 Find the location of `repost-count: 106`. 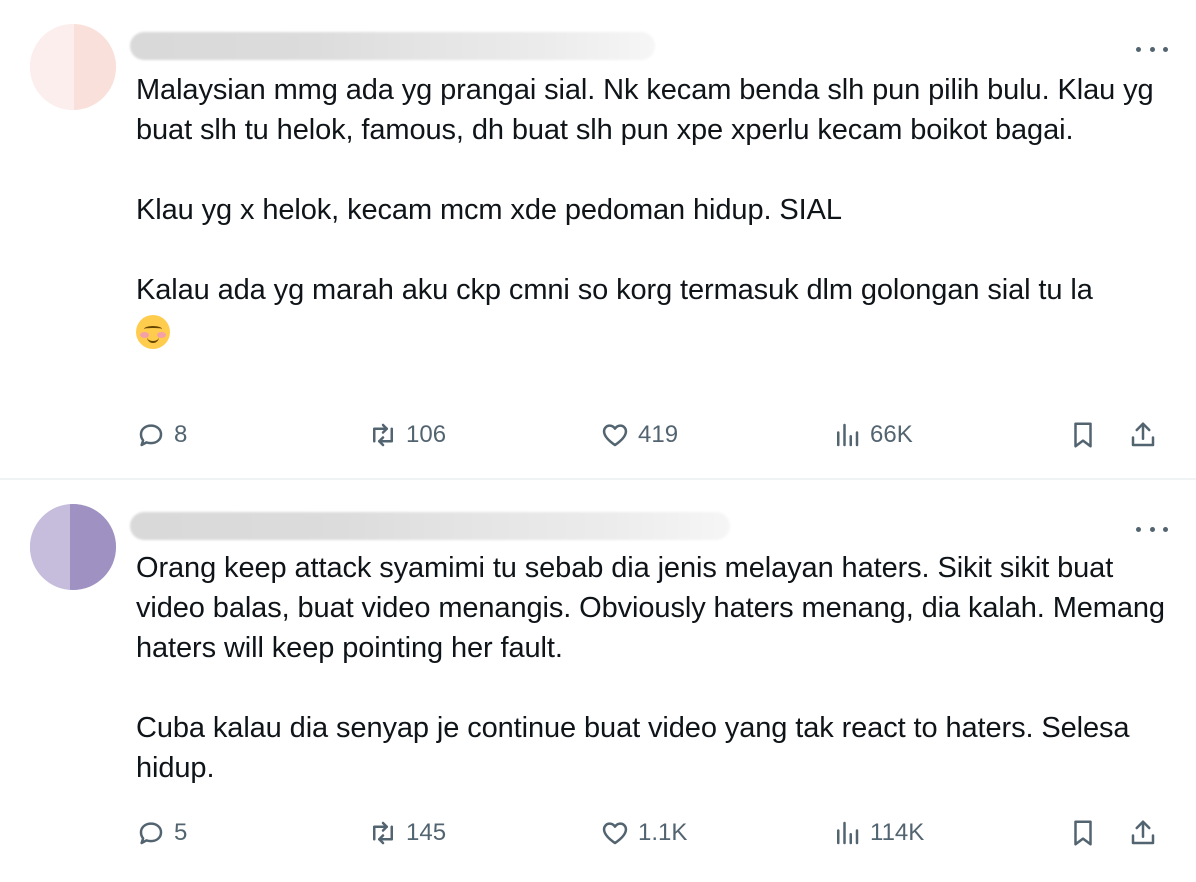

repost-count: 106 is located at coordinates (426, 434).